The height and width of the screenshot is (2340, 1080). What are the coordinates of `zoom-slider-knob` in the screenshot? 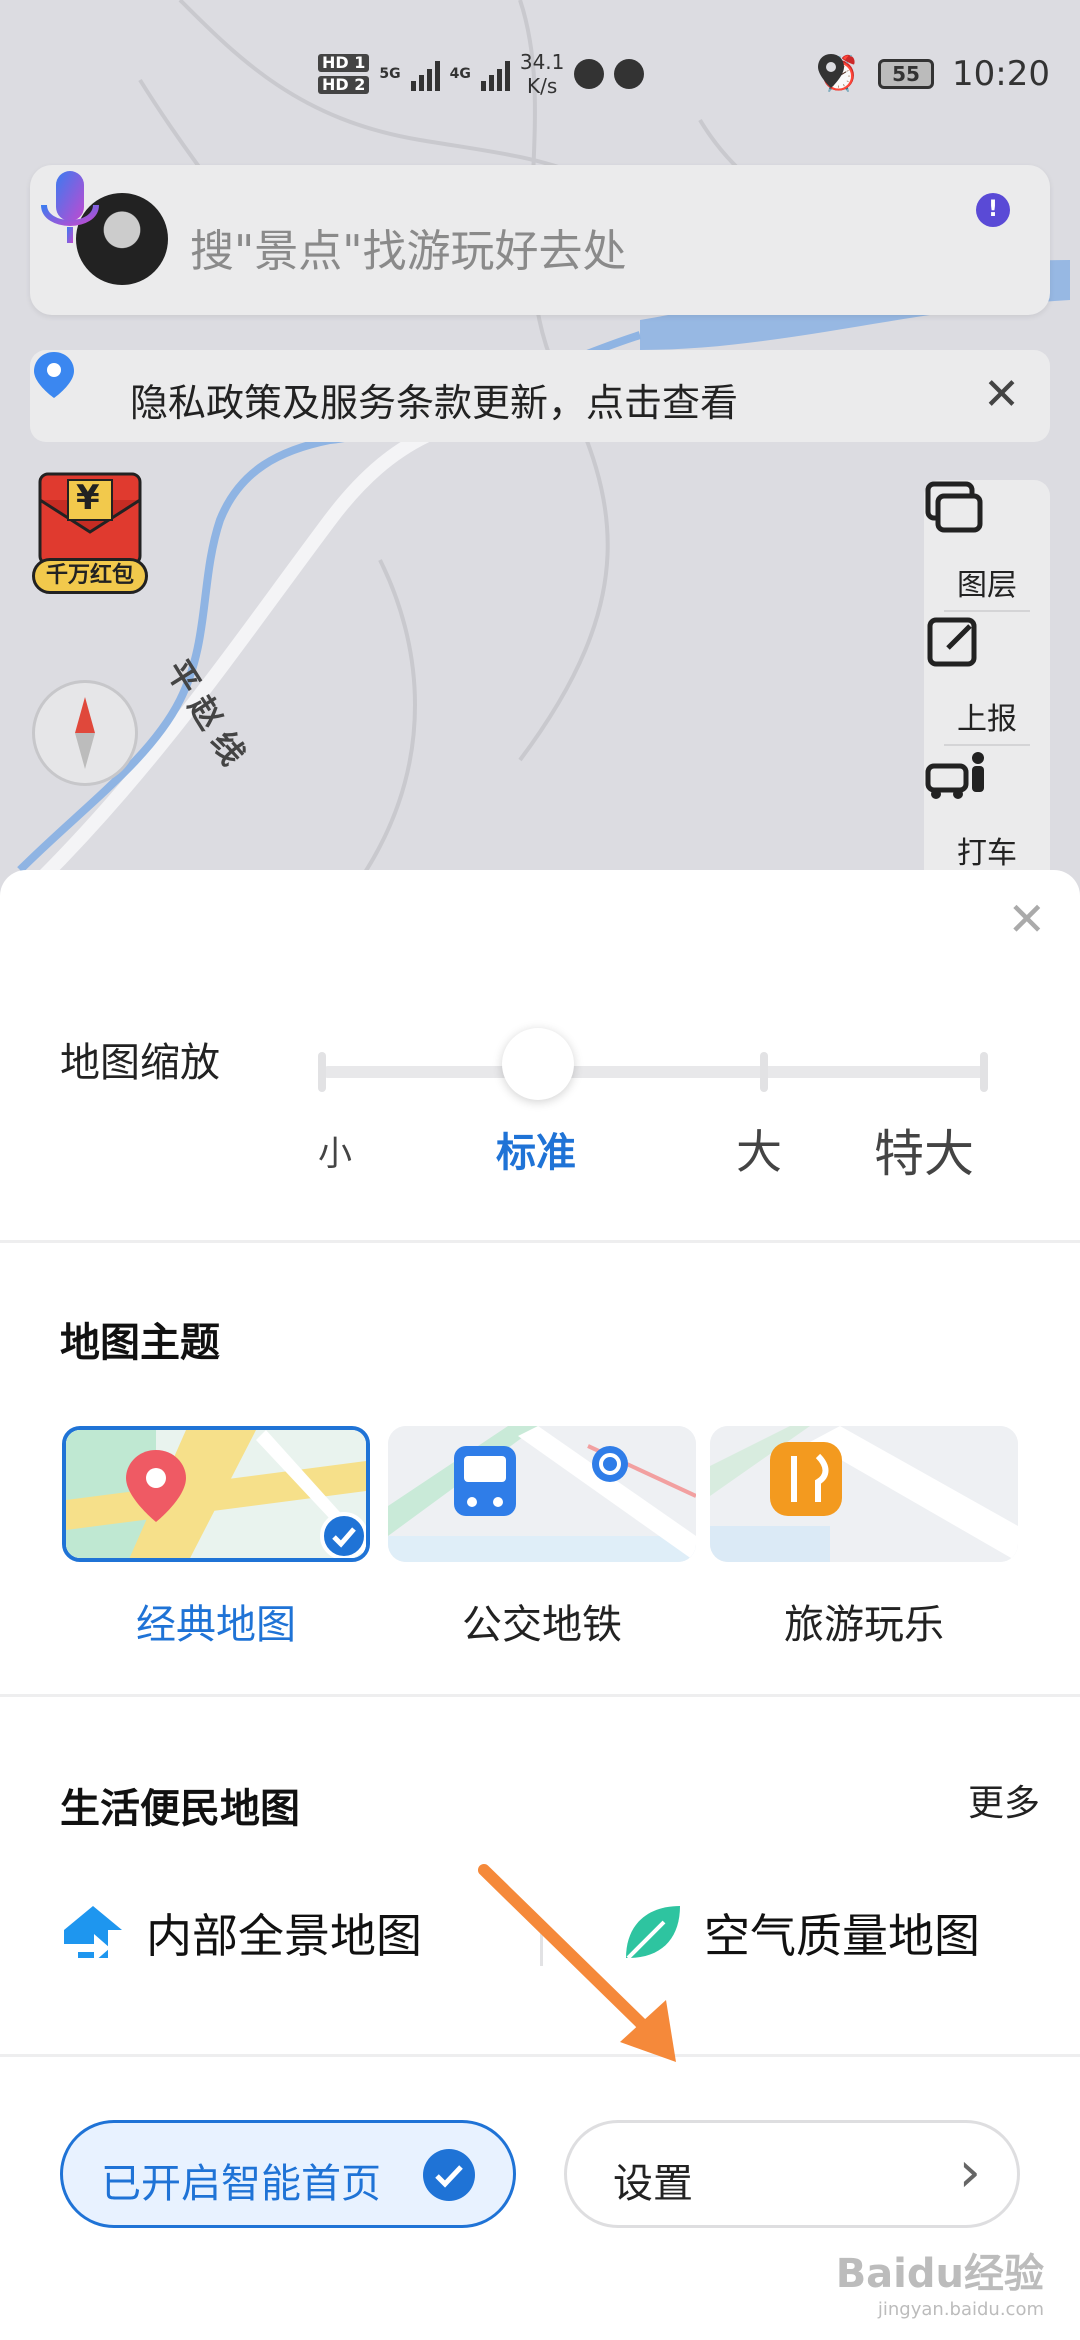 It's located at (538, 1064).